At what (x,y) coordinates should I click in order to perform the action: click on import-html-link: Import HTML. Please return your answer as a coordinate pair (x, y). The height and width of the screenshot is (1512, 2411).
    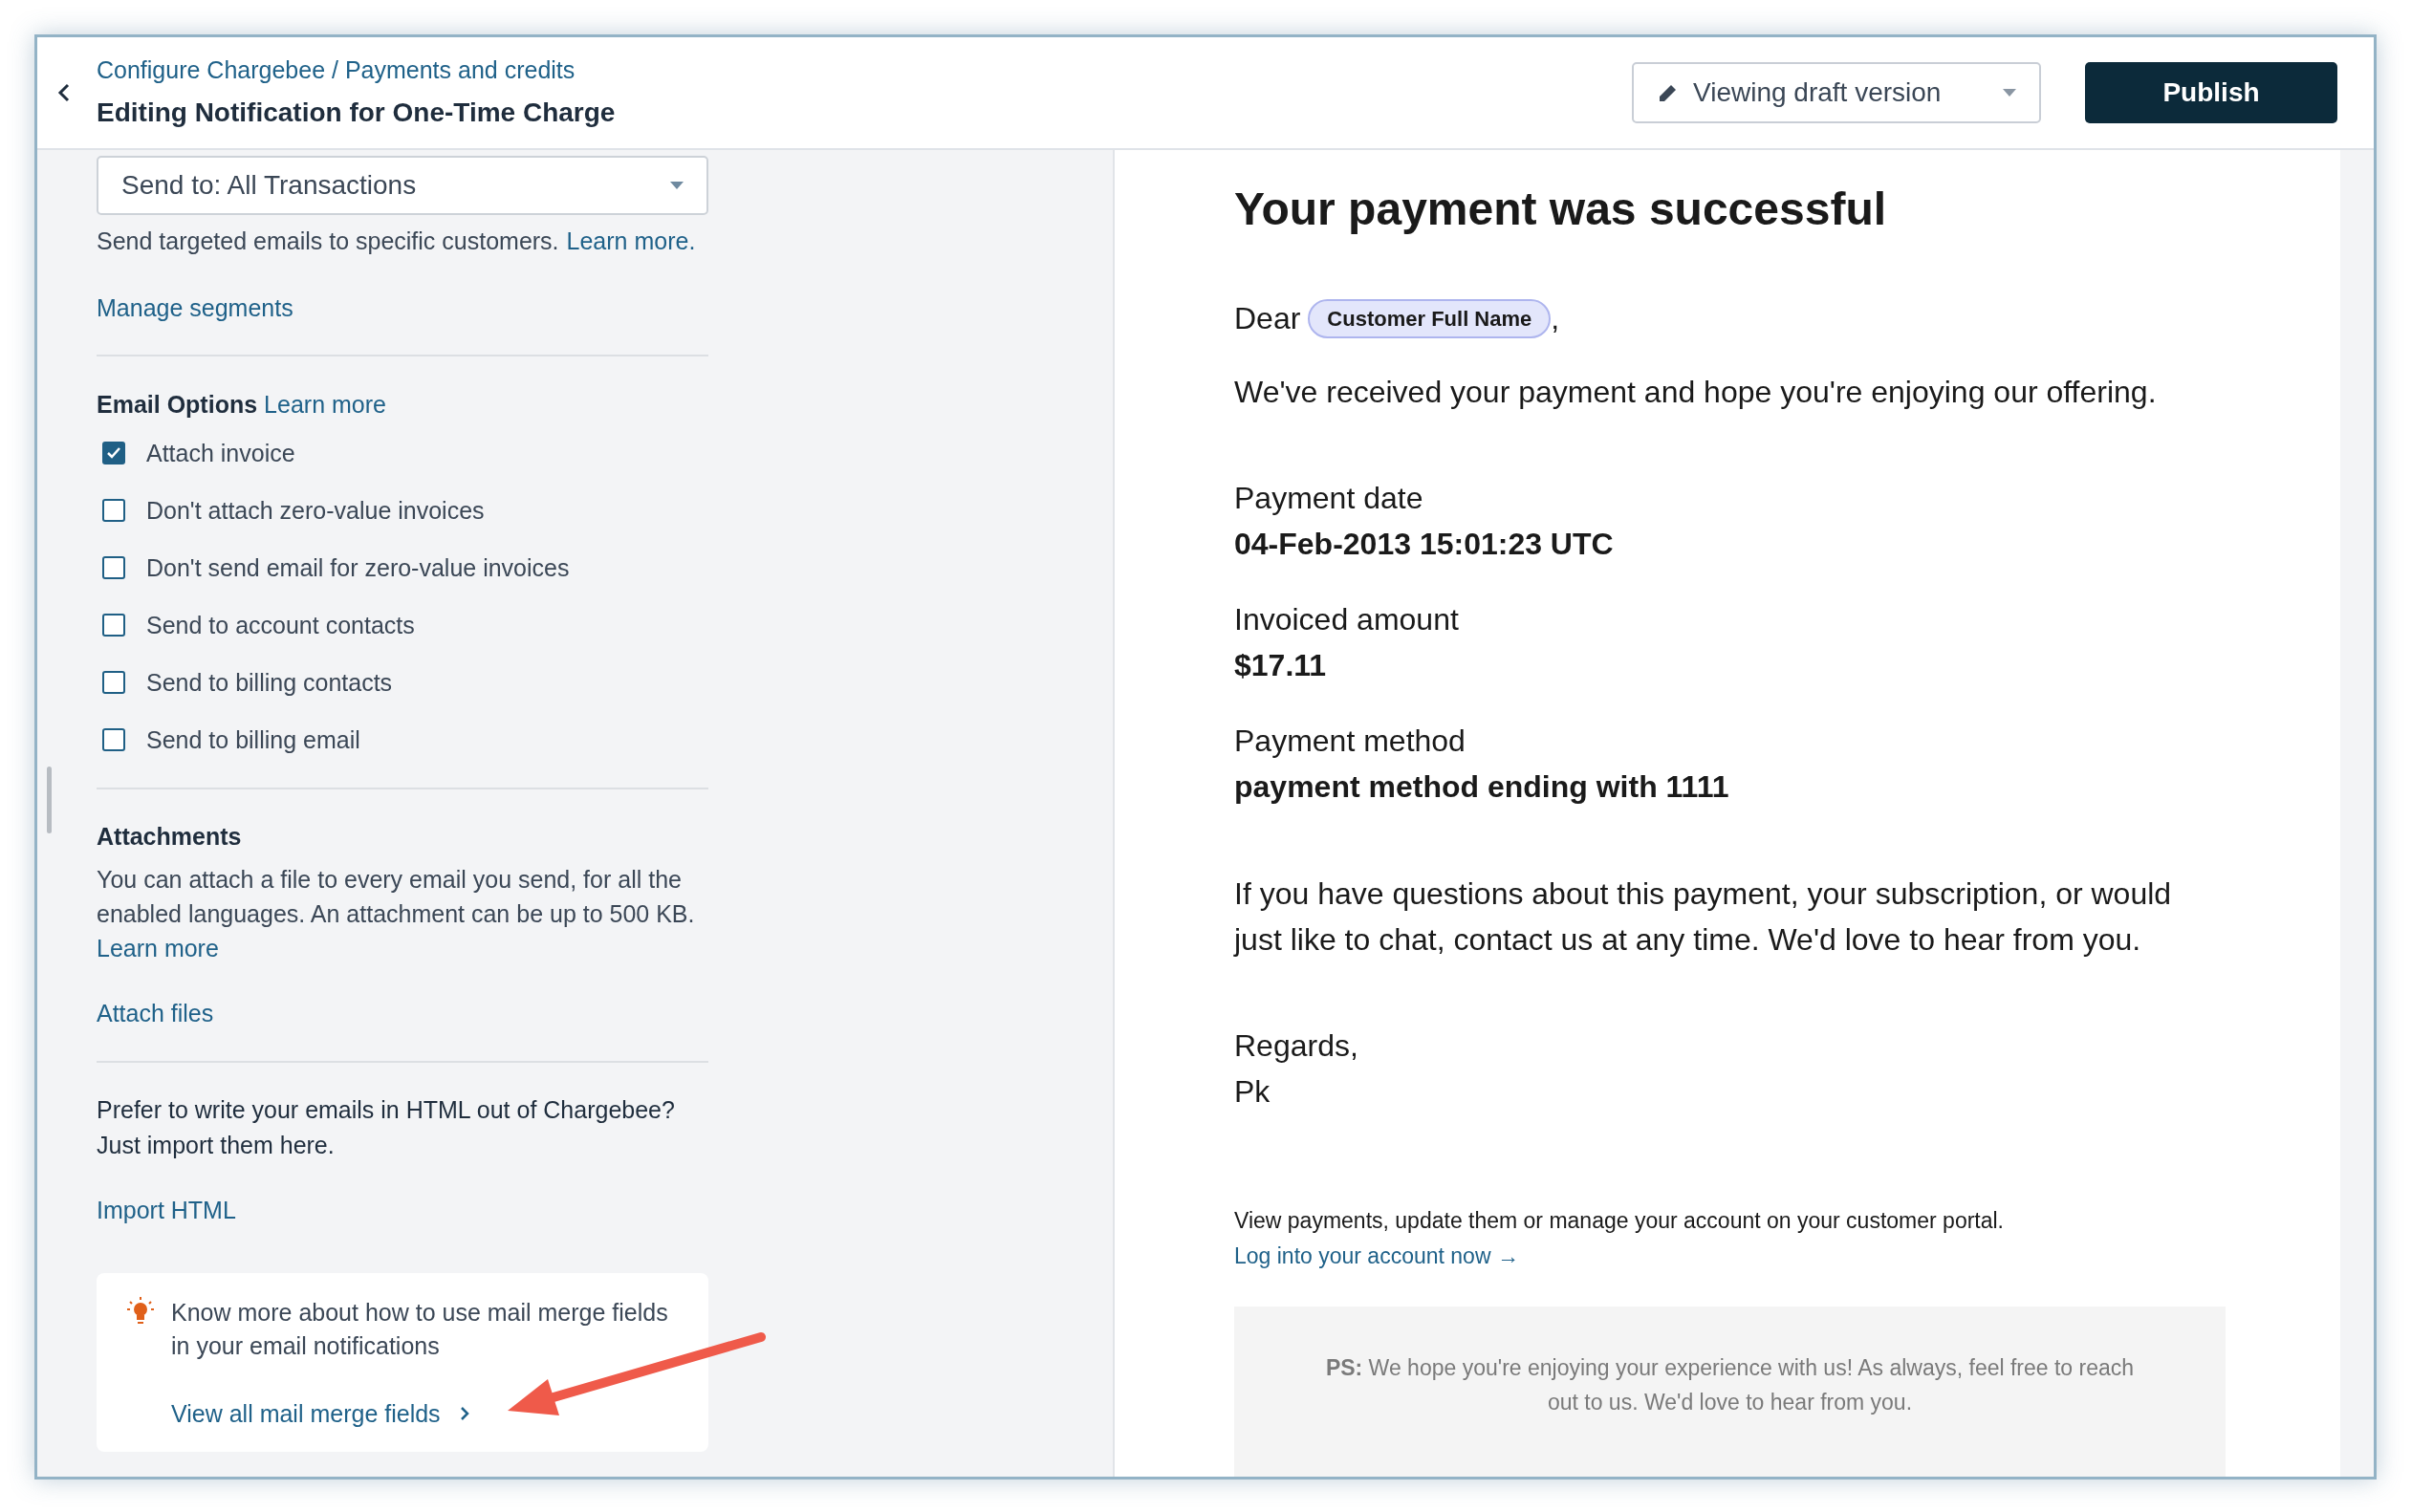
    Looking at the image, I should click on (402, 1210).